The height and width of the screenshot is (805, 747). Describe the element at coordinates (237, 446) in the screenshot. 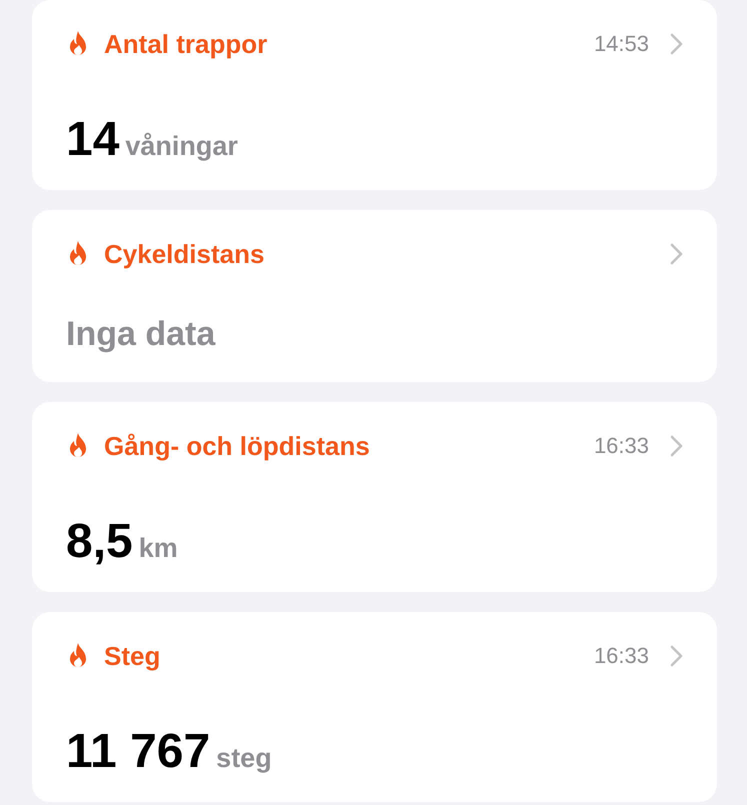

I see `card-title: Gång- och löpdistans` at that location.